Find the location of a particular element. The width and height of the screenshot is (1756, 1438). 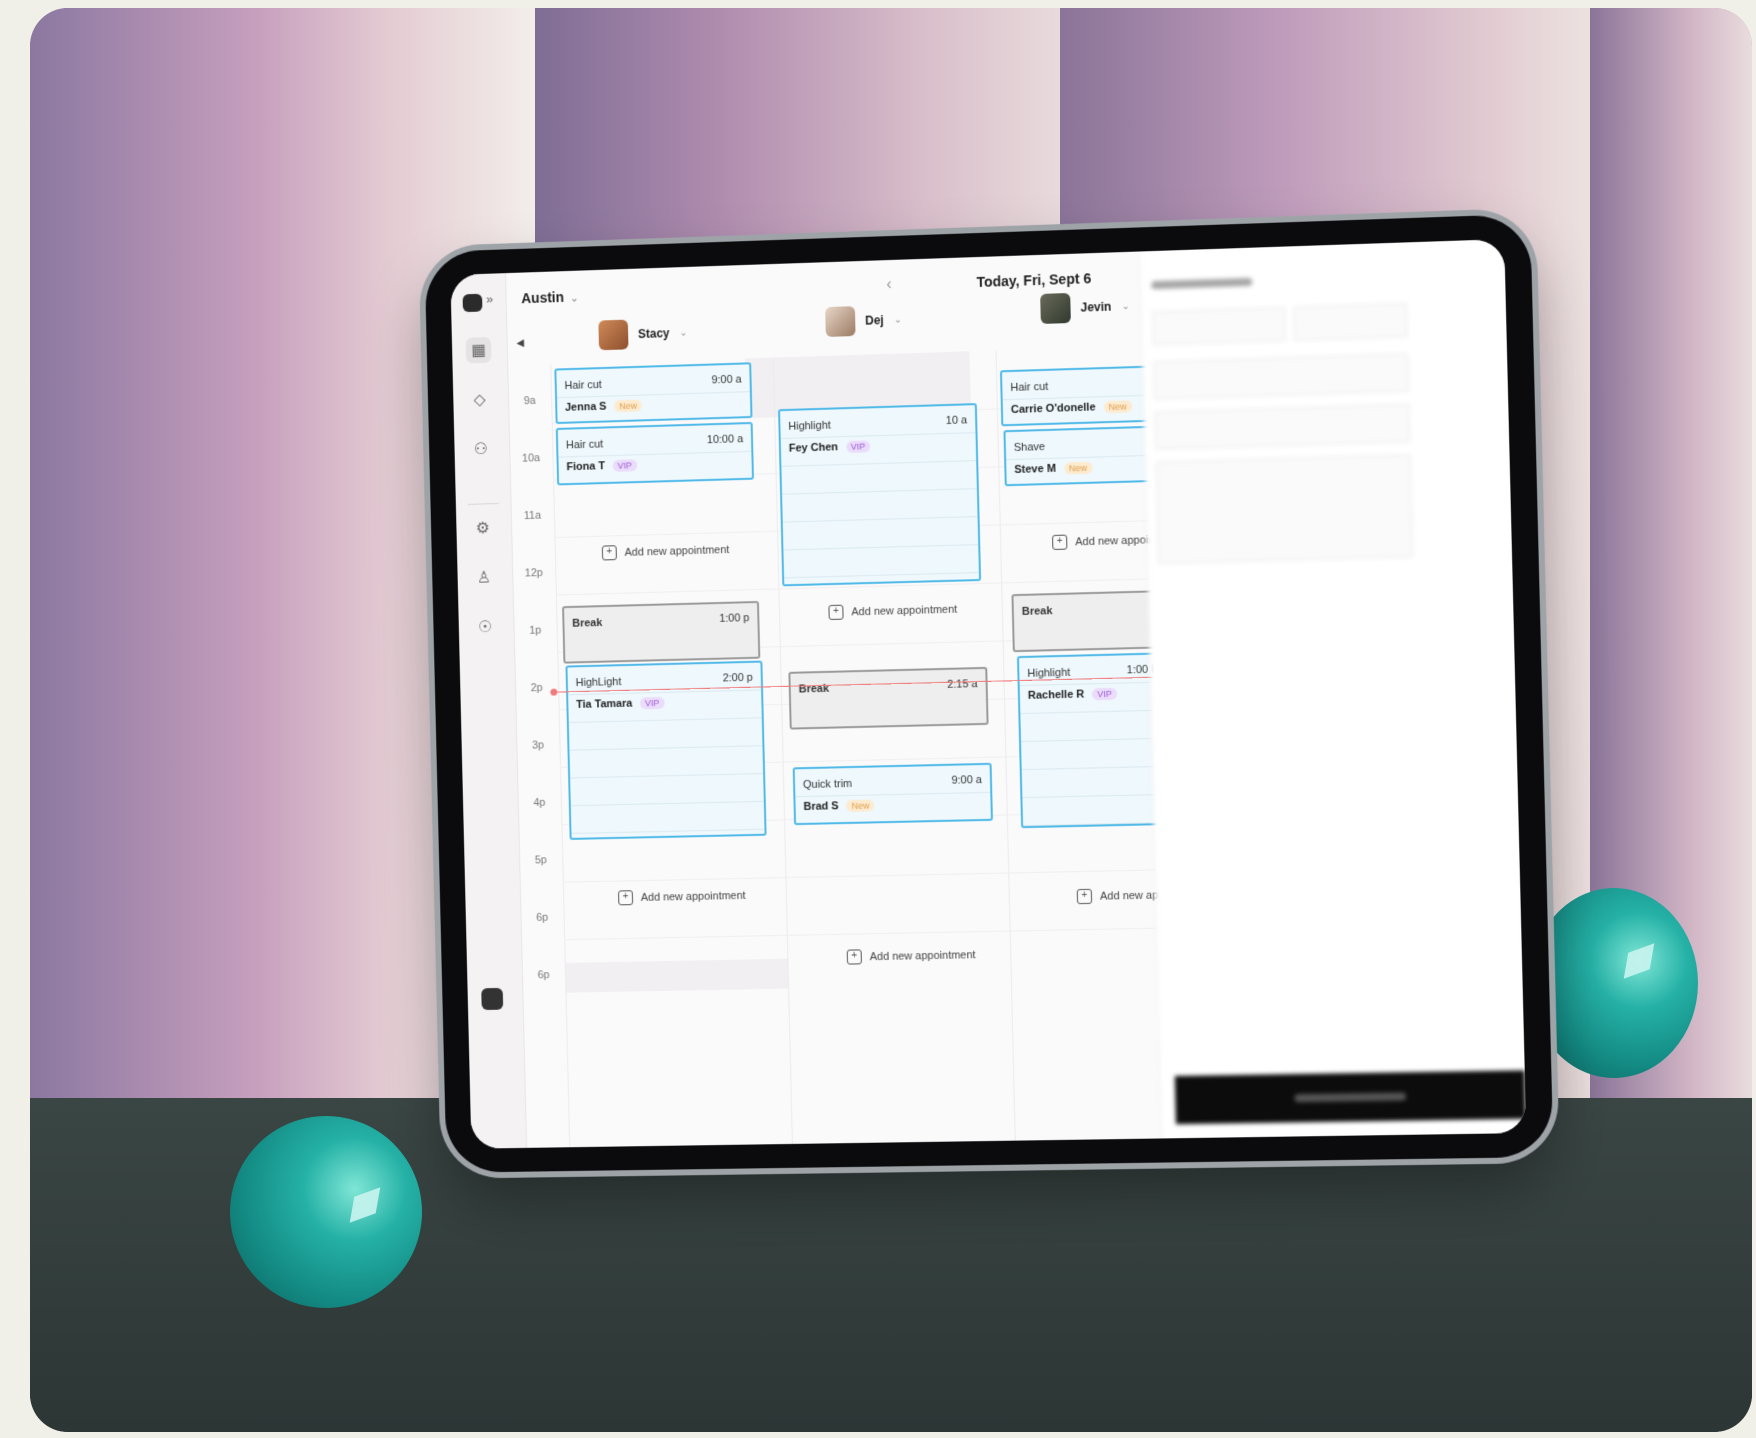

time-label: 5p is located at coordinates (540, 860).